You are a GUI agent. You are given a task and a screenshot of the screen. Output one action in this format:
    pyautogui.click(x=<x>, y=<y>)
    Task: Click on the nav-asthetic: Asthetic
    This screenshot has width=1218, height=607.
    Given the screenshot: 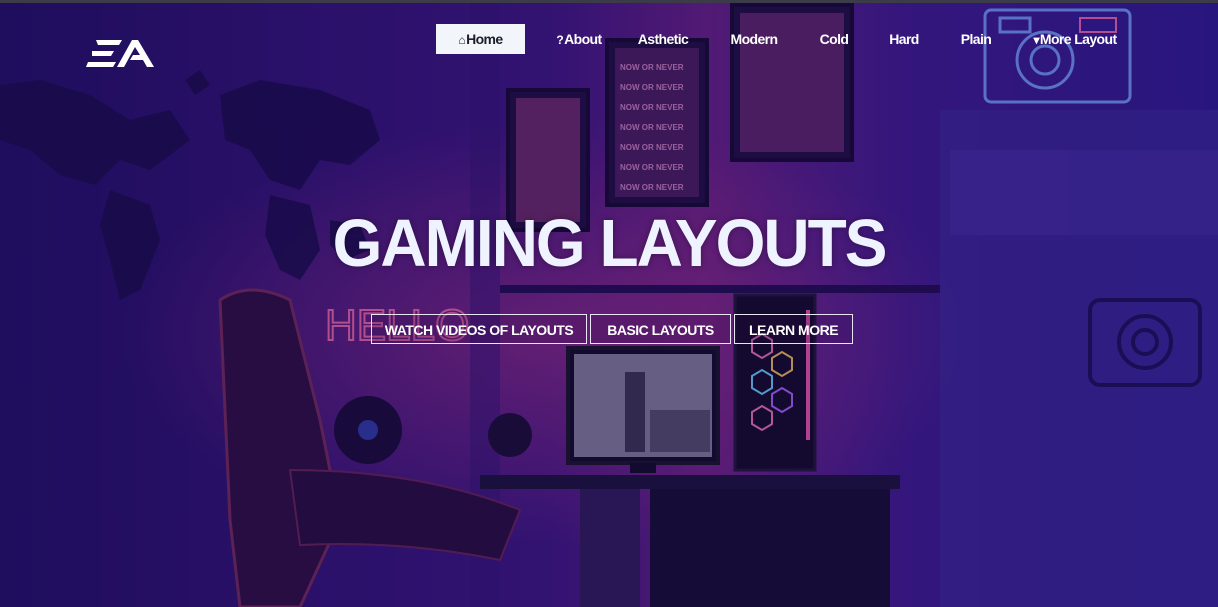 What is the action you would take?
    pyautogui.click(x=663, y=39)
    